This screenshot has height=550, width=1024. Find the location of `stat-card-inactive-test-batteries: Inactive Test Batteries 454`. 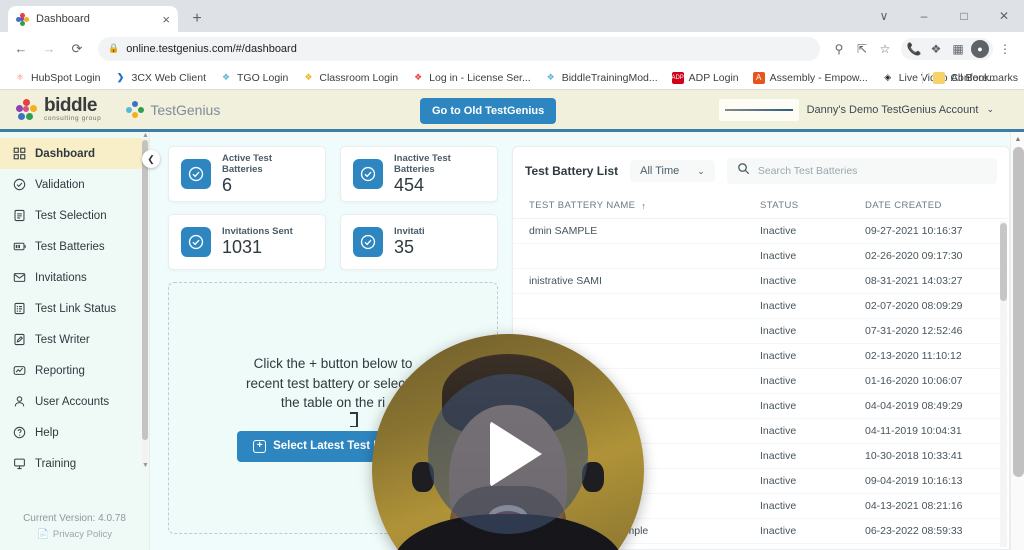

stat-card-inactive-test-batteries: Inactive Test Batteries 454 is located at coordinates (419, 174).